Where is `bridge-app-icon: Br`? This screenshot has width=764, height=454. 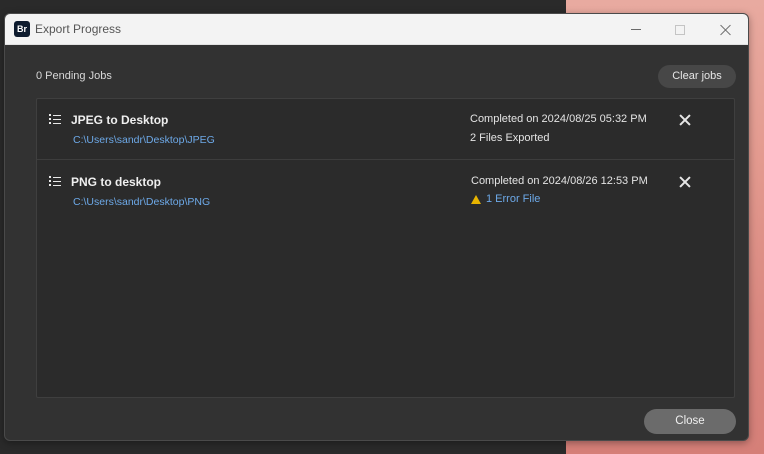 bridge-app-icon: Br is located at coordinates (22, 29).